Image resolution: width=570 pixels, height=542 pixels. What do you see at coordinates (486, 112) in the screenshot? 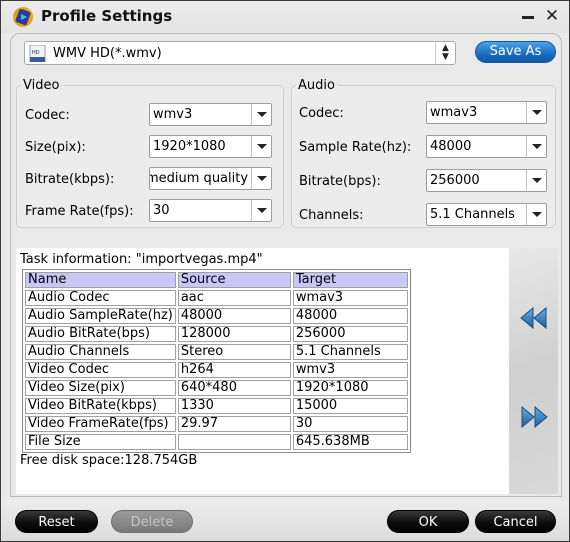
I see `audio-codec-select: wmav3` at bounding box center [486, 112].